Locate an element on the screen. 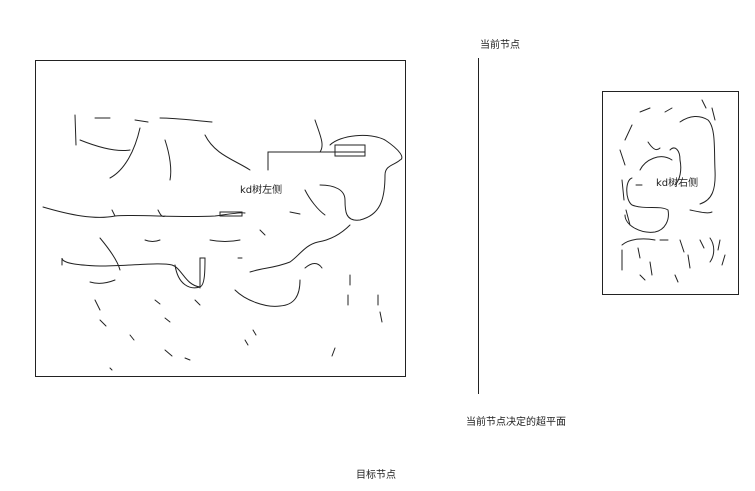 Image resolution: width=755 pixels, height=491 pixels. kd-right-label: kd树右侧 is located at coordinates (677, 183).